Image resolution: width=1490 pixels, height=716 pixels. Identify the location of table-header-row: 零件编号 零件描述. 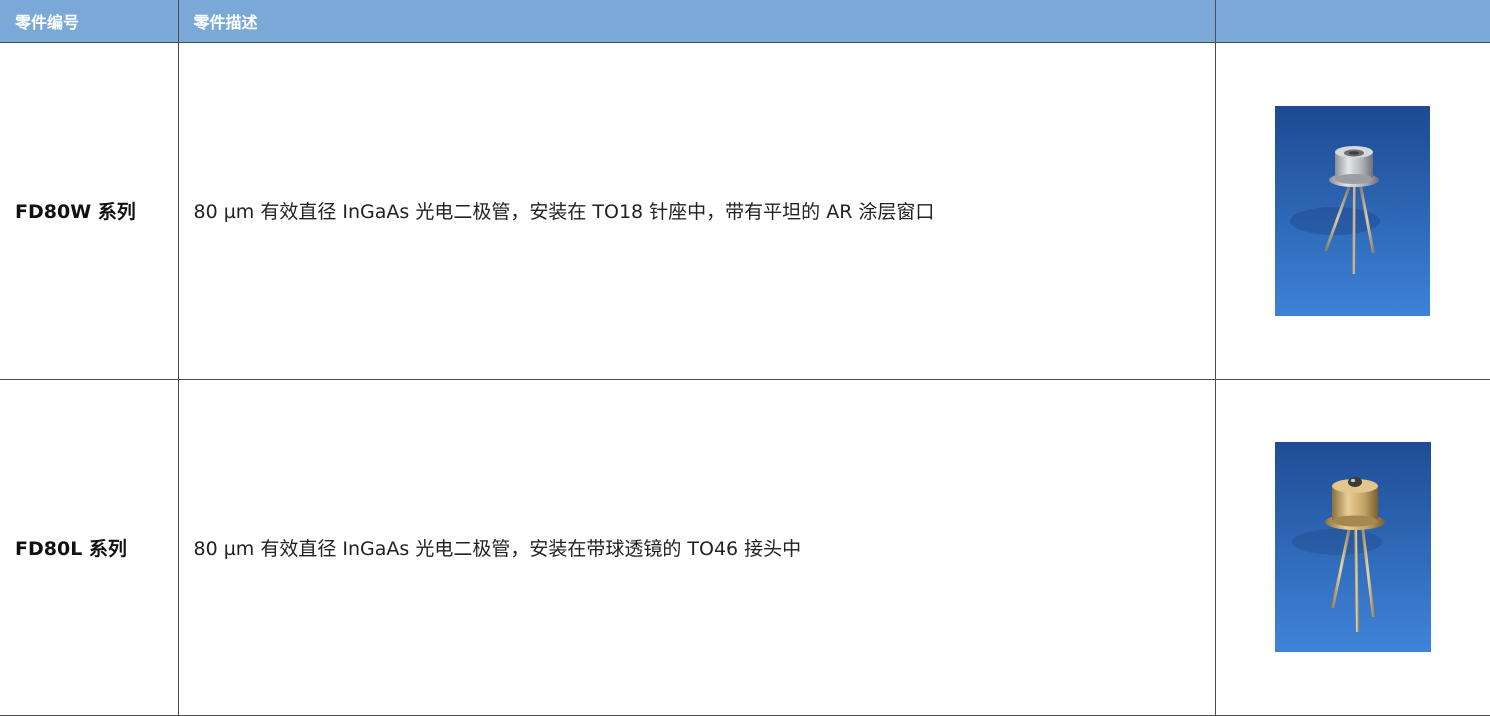
(745, 21).